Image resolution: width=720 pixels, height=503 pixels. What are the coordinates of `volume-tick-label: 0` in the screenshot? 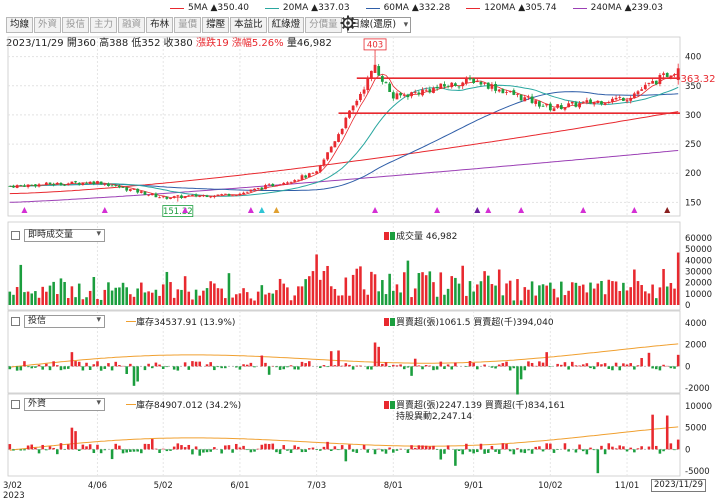 It's located at (687, 306).